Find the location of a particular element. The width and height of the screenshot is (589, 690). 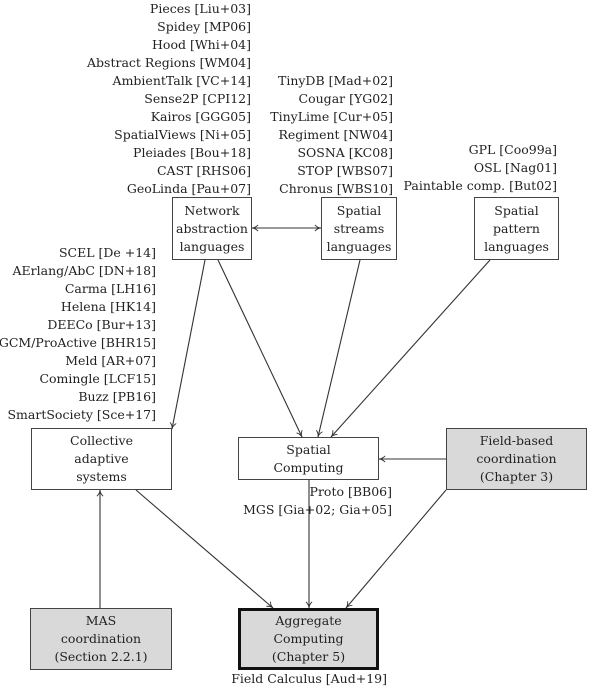

reference-item: Proto [BB06] is located at coordinates (350, 491).